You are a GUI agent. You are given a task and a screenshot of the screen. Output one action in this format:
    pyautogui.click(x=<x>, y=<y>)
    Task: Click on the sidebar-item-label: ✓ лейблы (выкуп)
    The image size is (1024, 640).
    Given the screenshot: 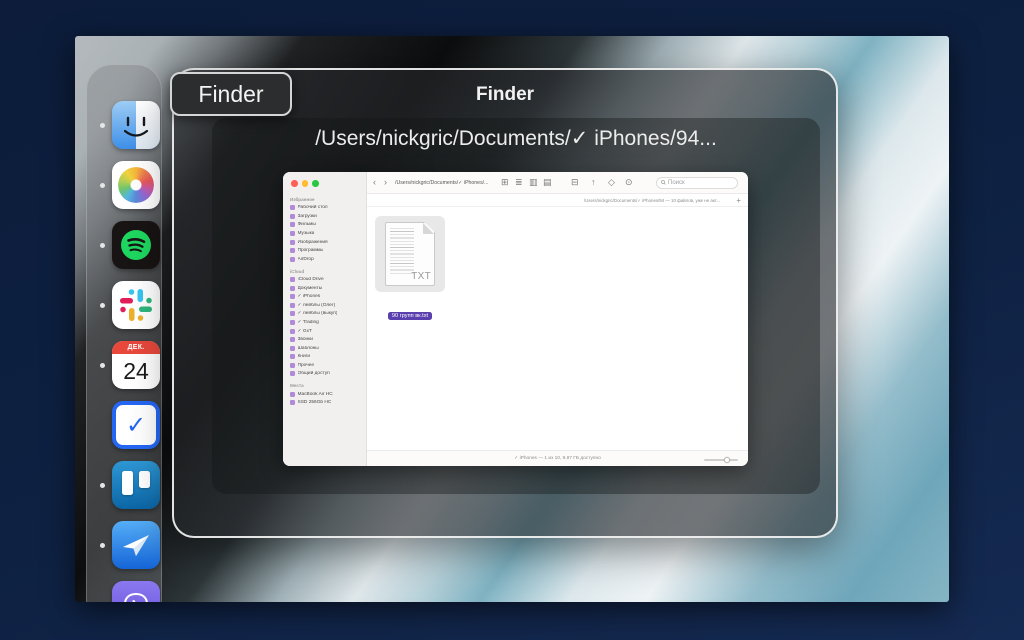 What is the action you would take?
    pyautogui.click(x=317, y=314)
    